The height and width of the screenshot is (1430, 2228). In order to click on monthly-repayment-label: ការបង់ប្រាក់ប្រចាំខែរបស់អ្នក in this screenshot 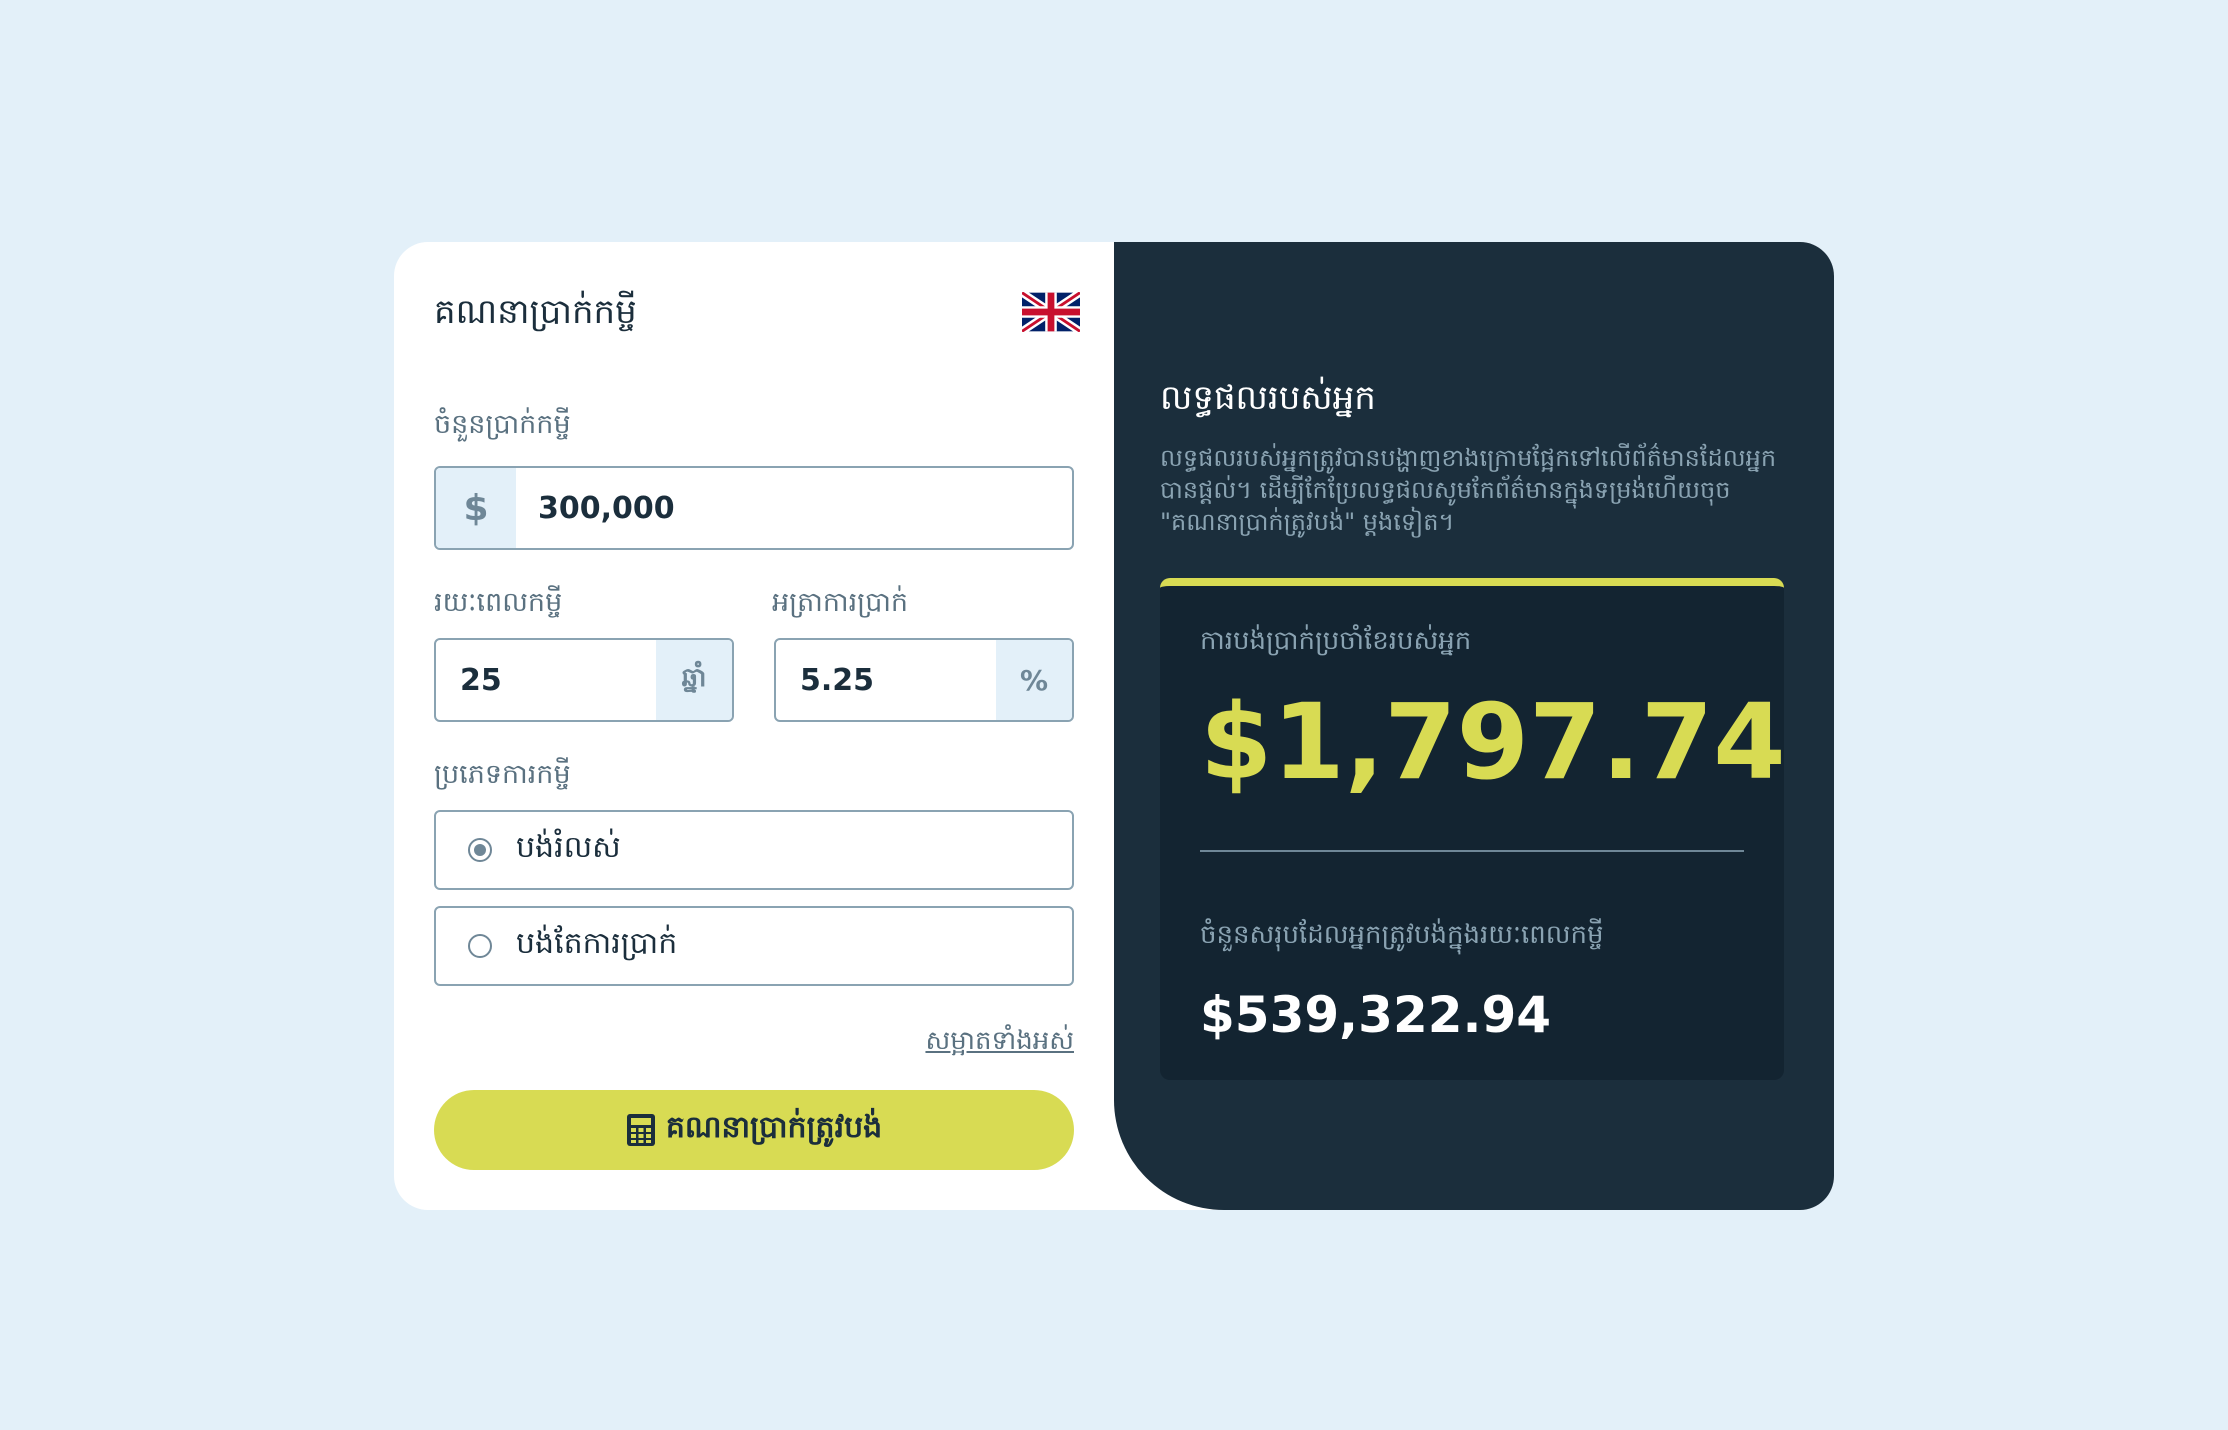, I will do `click(1336, 641)`.